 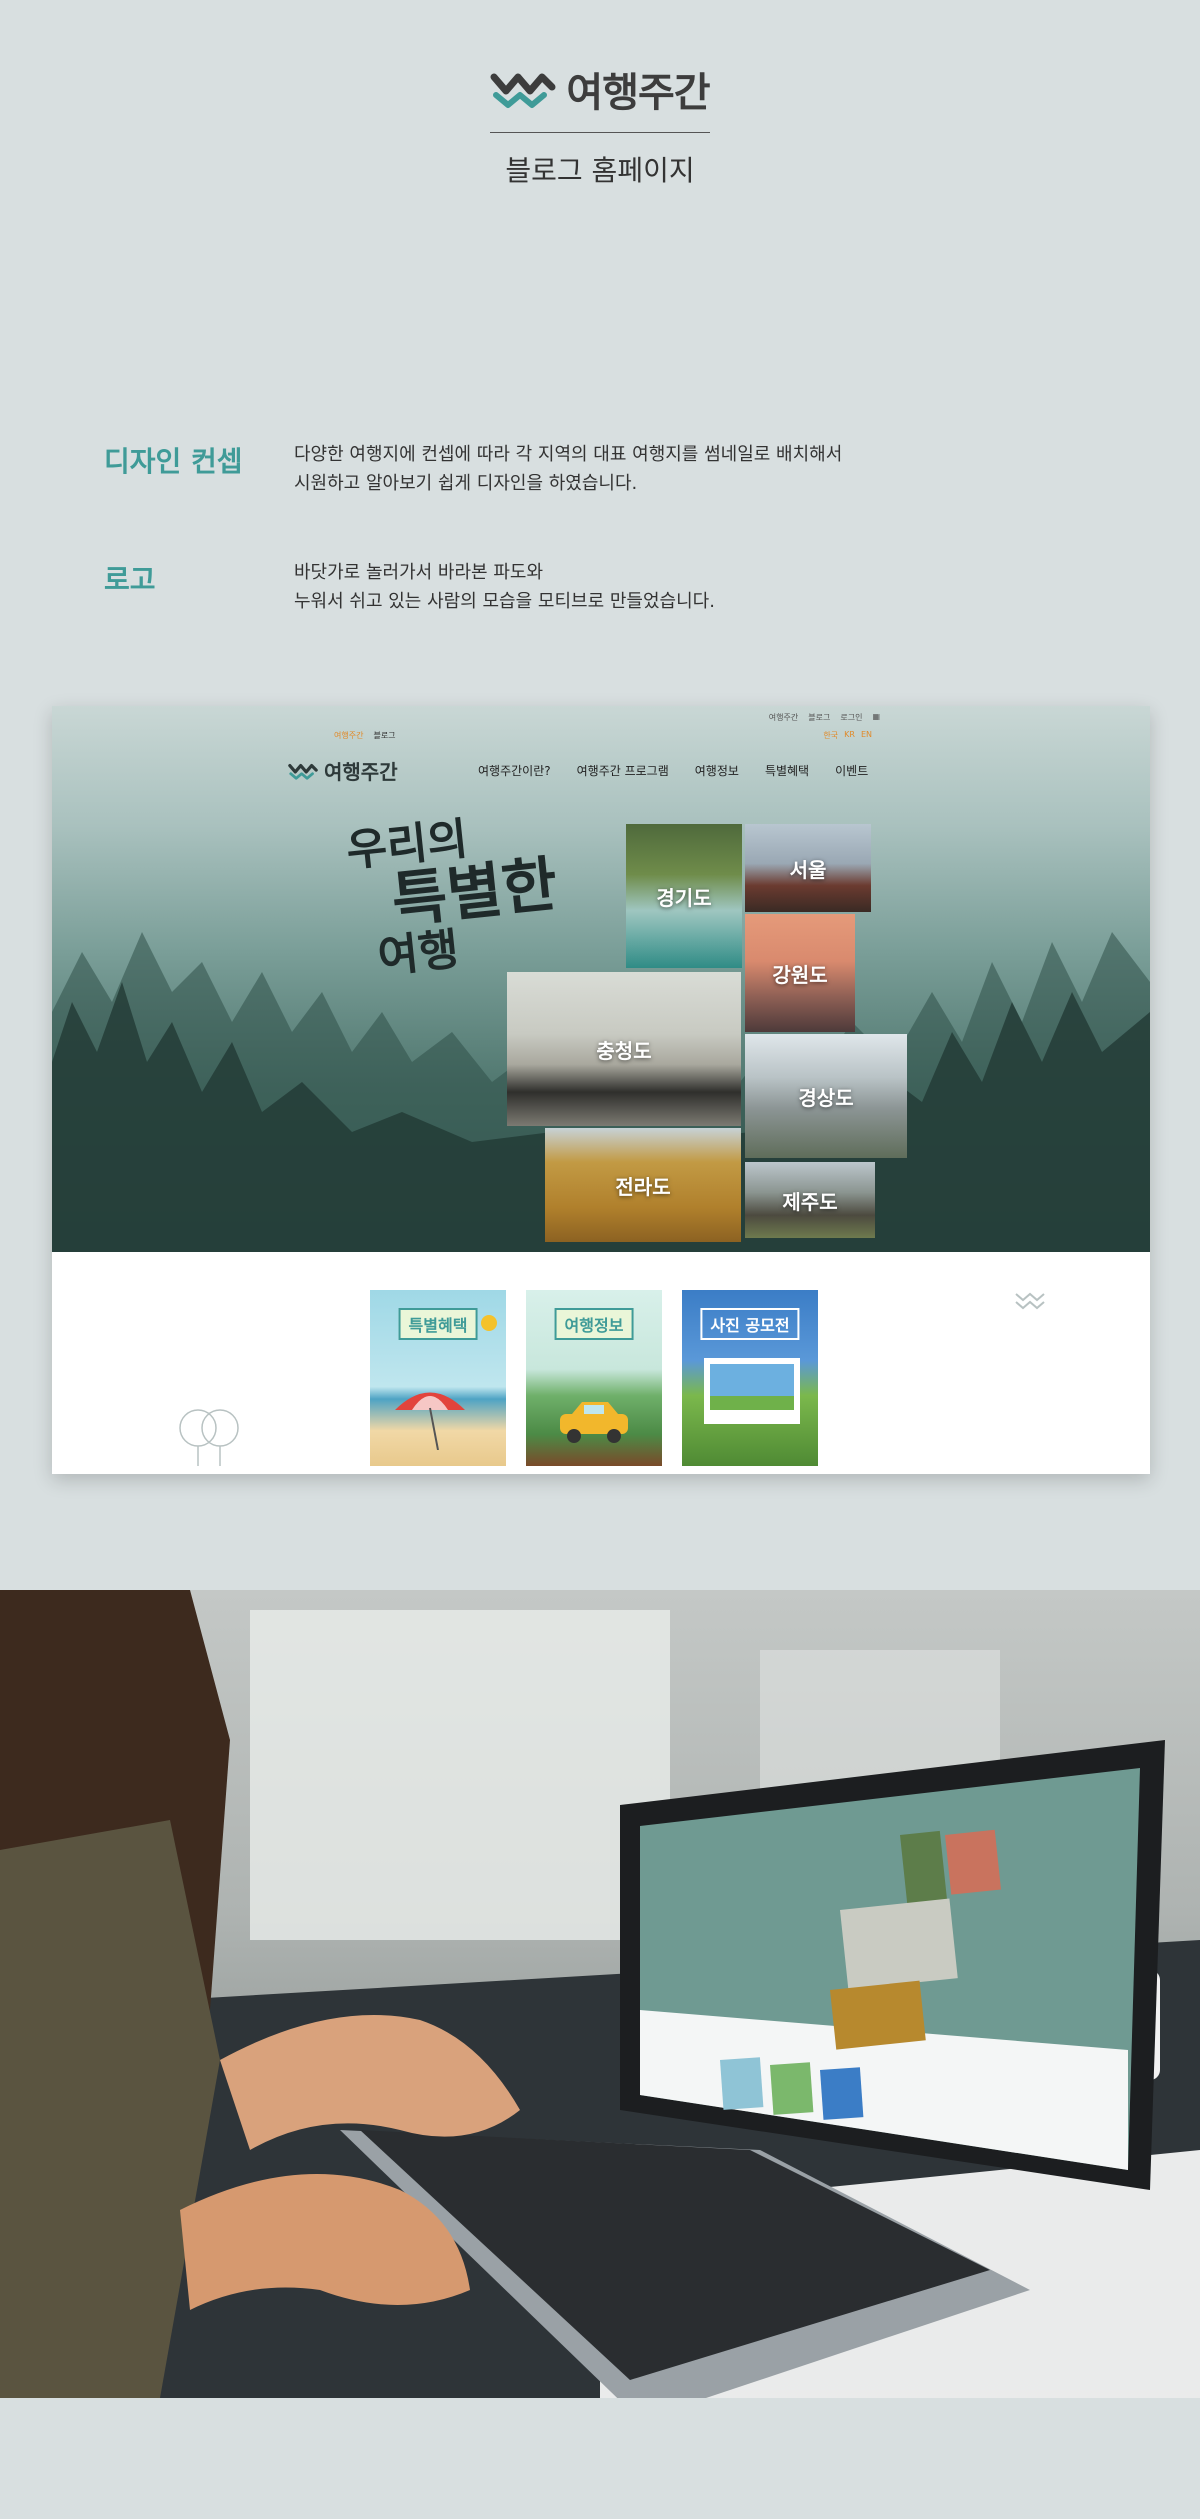 I want to click on region-label: 강원도, so click(x=800, y=974).